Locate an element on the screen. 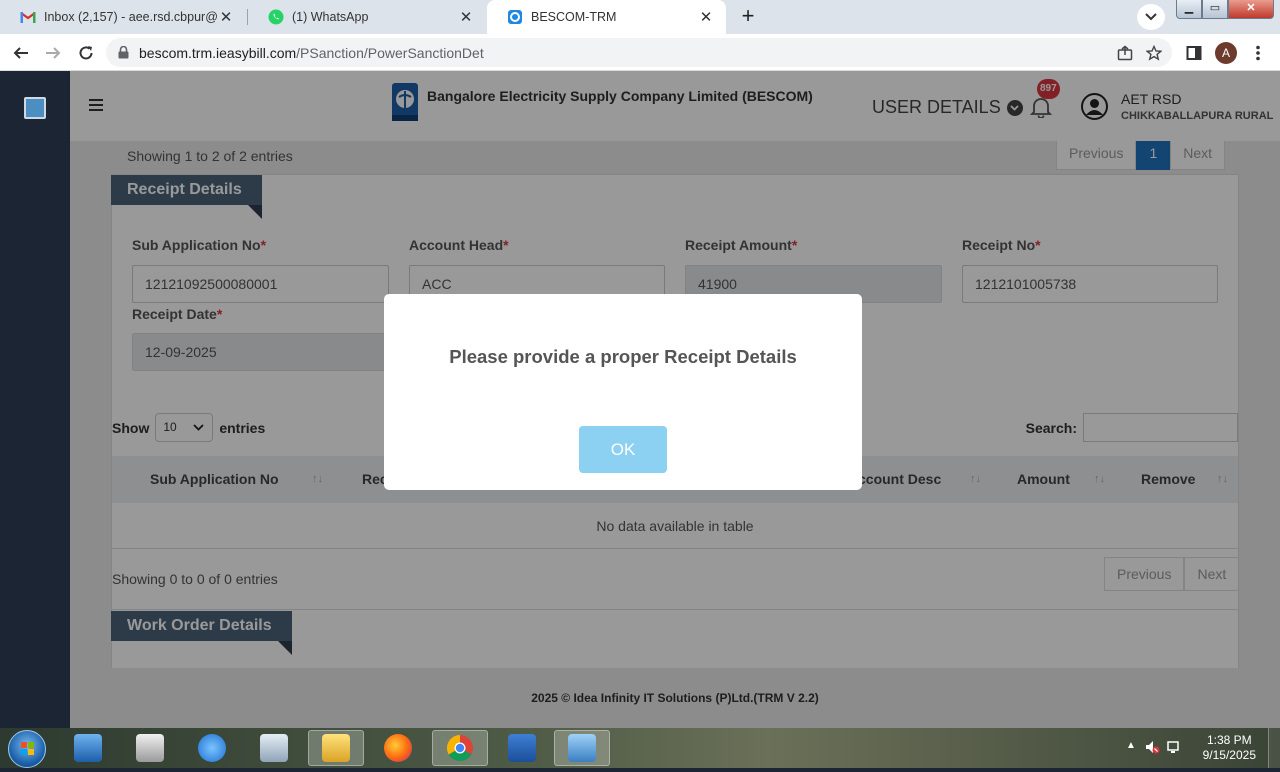 This screenshot has height=772, width=1280. volume-muted-icon is located at coordinates (1152, 747).